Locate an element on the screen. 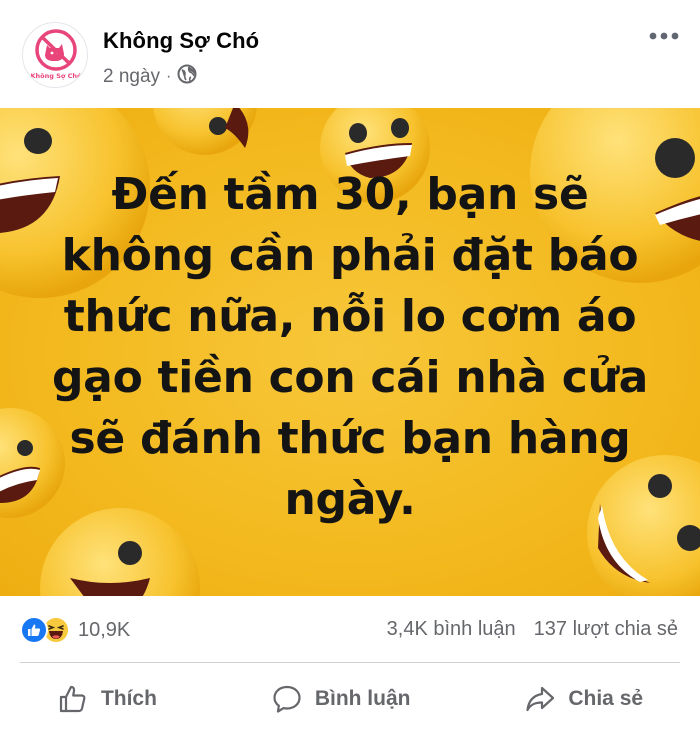 The height and width of the screenshot is (730, 700). reactions-summary: 10,9K is located at coordinates (75, 630).